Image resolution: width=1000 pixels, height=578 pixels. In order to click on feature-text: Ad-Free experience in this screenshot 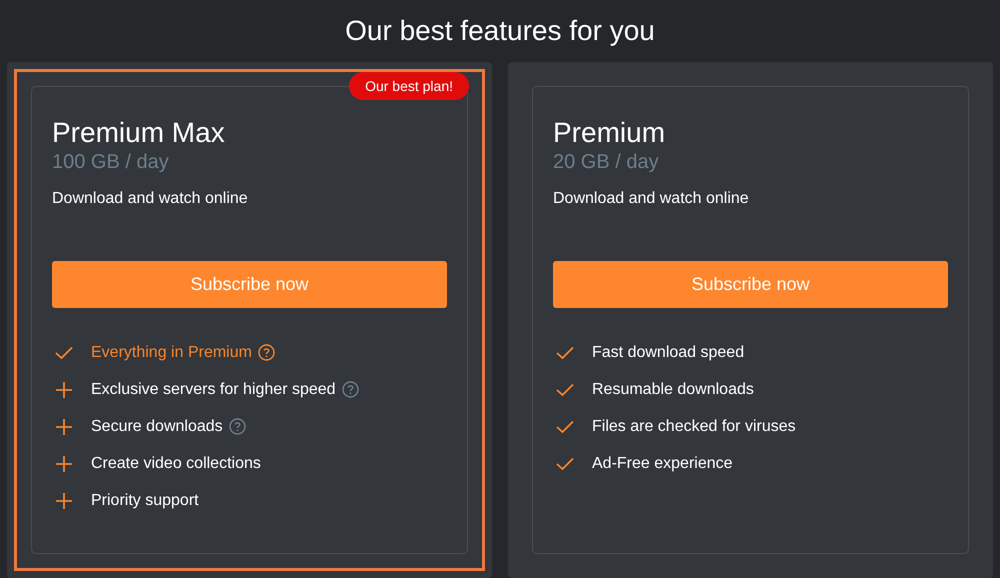, I will do `click(662, 464)`.